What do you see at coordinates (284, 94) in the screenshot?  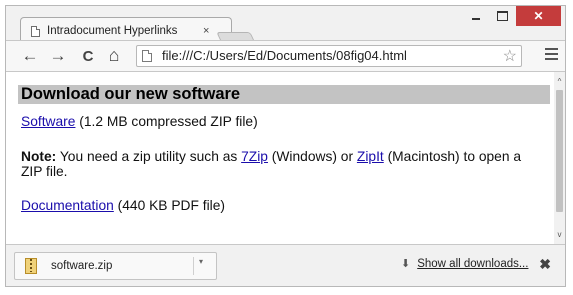 I see `page-heading: Download our new software` at bounding box center [284, 94].